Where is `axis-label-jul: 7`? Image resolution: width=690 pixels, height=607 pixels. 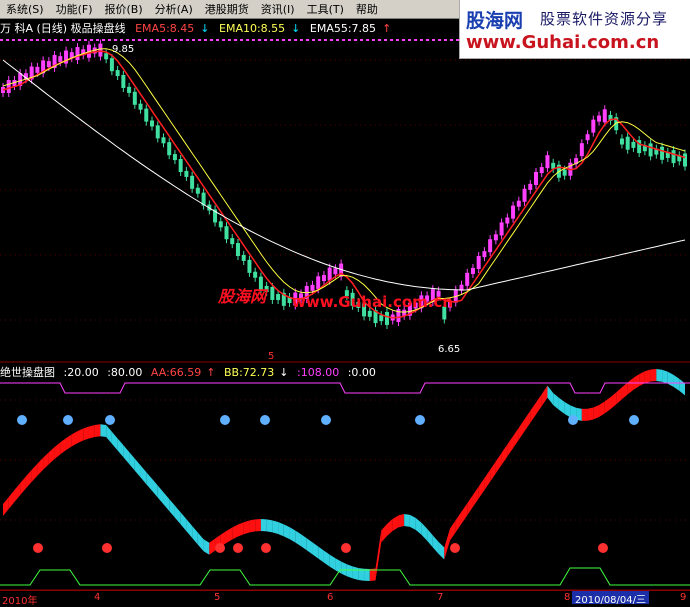 axis-label-jul: 7 is located at coordinates (440, 597).